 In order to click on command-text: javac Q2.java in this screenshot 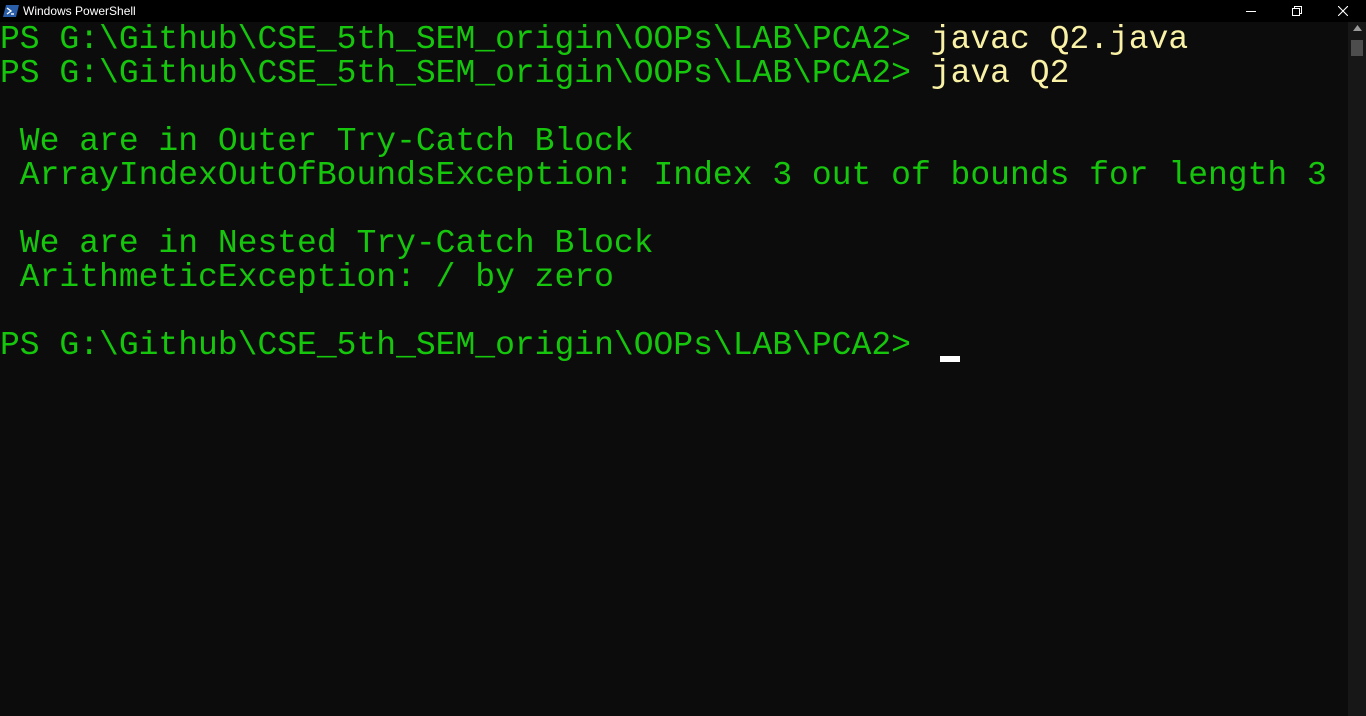, I will do `click(1059, 40)`.